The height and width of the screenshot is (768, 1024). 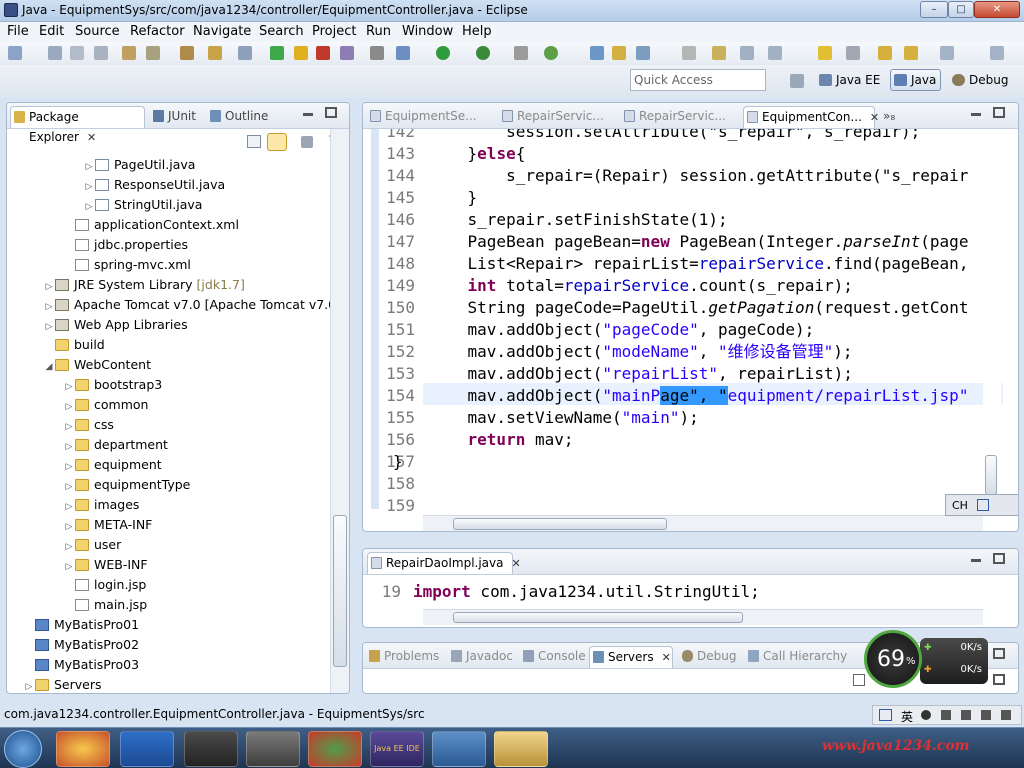 I want to click on tab-console: Console, so click(x=553, y=657).